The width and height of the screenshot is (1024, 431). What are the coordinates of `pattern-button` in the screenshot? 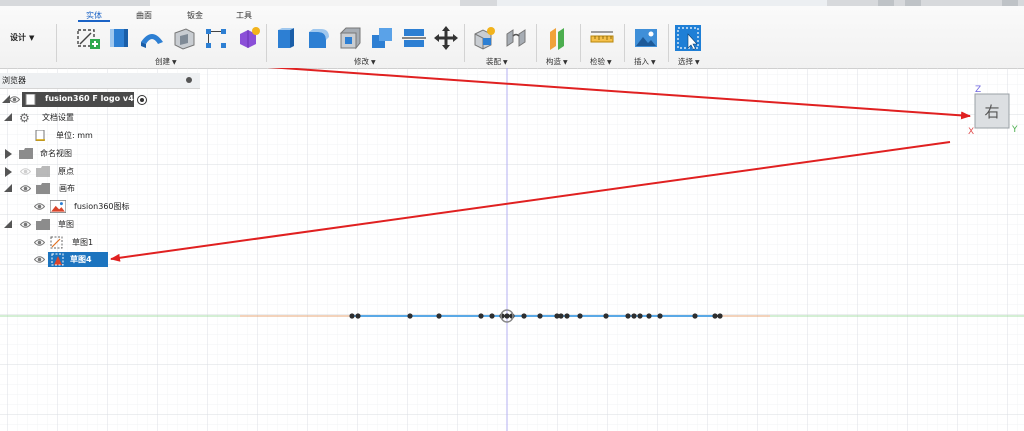 It's located at (216, 38).